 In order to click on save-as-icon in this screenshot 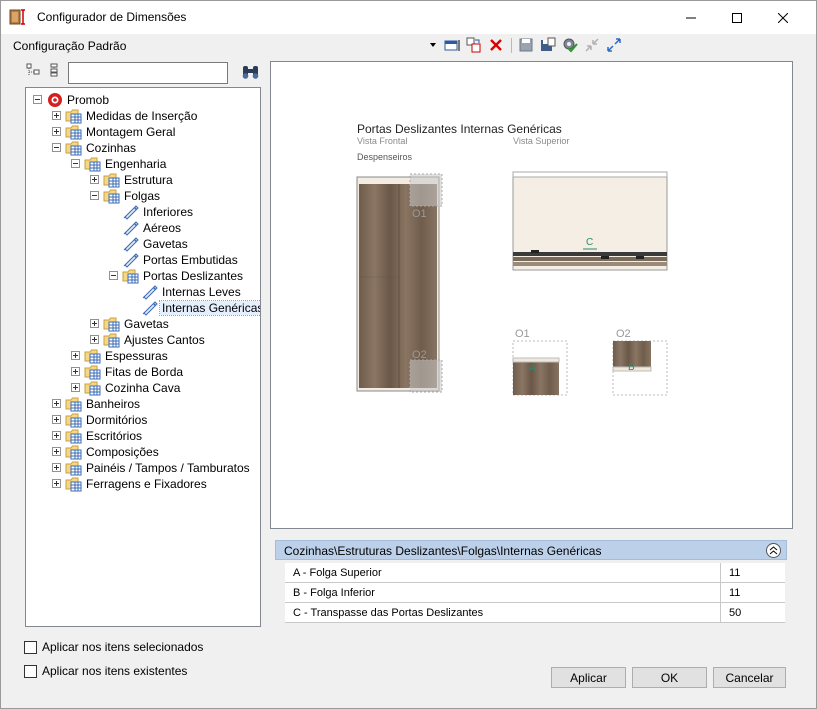, I will do `click(548, 44)`.